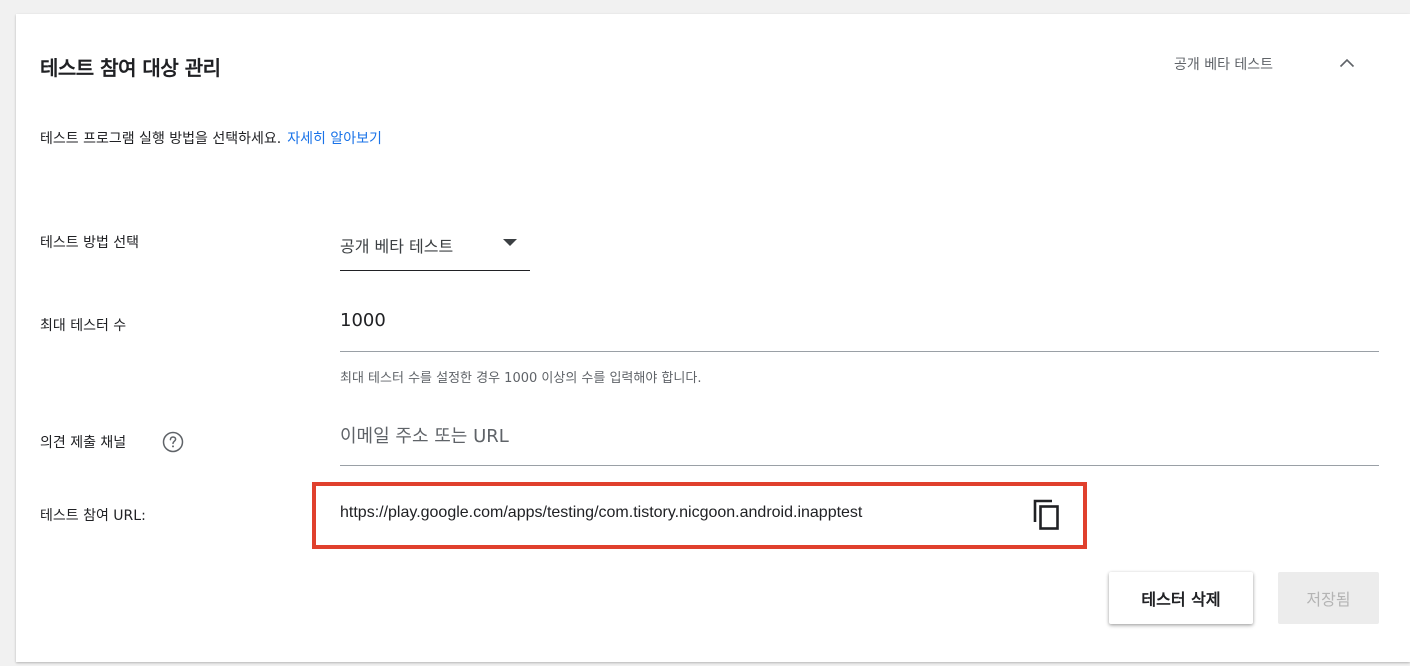  What do you see at coordinates (93, 516) in the screenshot?
I see `opt-in-url-label: 테스트 참여 URL:` at bounding box center [93, 516].